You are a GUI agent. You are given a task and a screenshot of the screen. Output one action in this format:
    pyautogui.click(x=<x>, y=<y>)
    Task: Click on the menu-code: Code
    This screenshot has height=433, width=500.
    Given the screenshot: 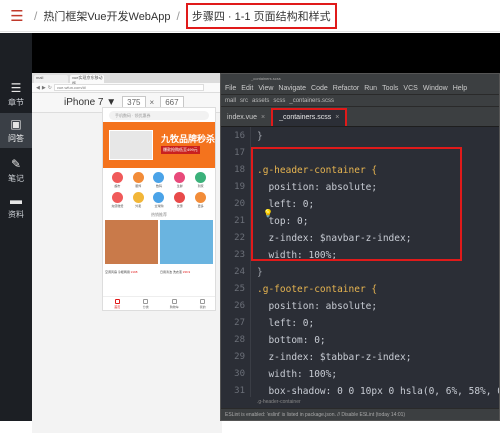 What is the action you would take?
    pyautogui.click(x=319, y=88)
    